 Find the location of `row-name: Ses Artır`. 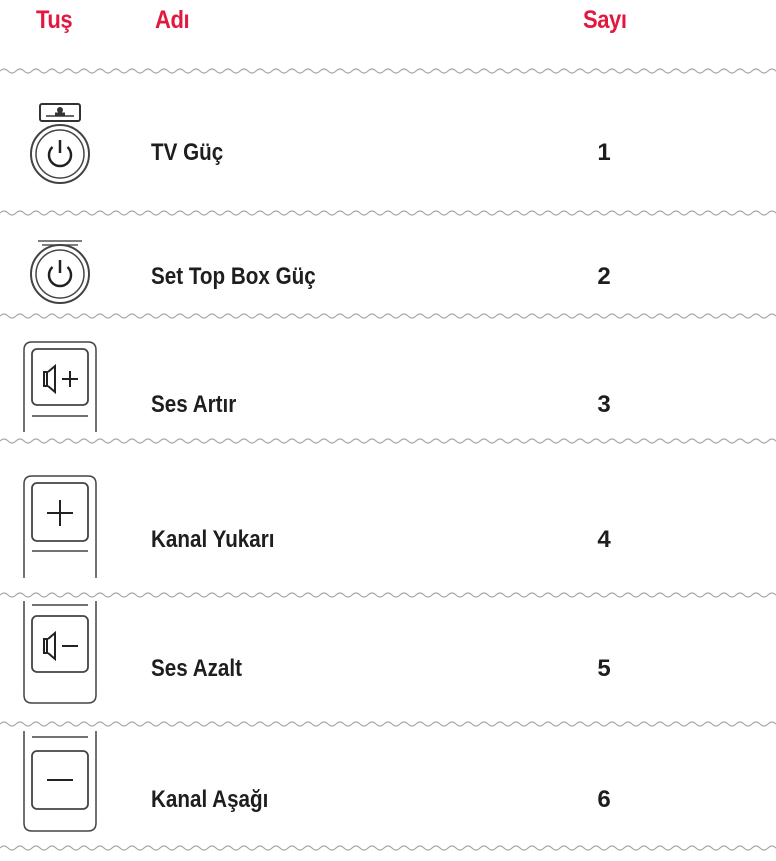

row-name: Ses Artır is located at coordinates (194, 404).